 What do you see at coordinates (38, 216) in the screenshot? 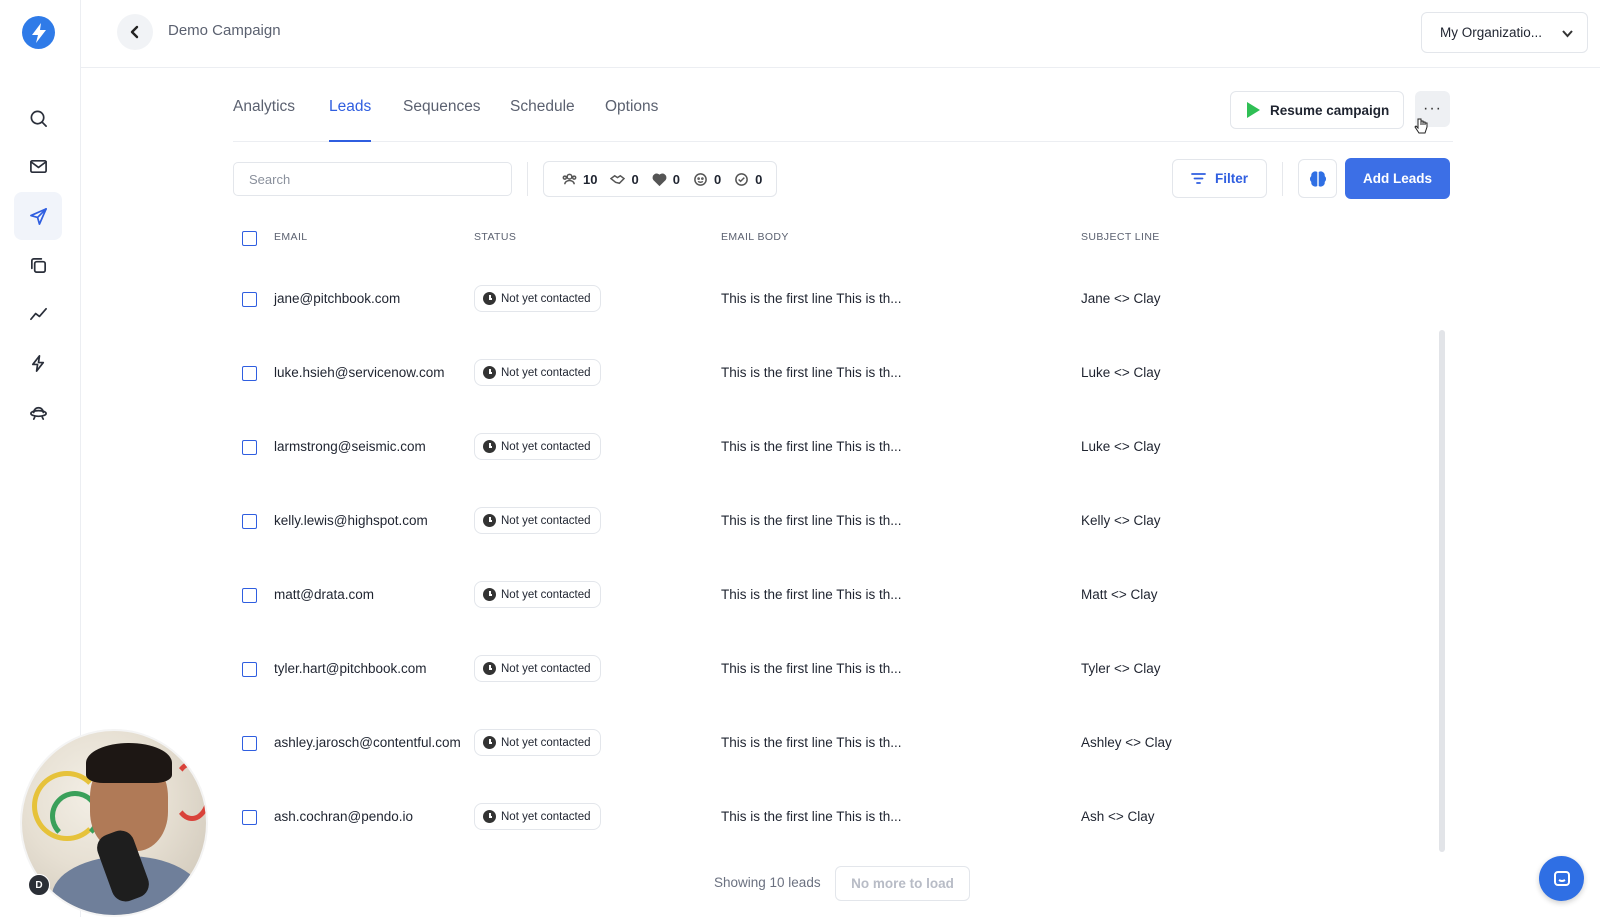
I see `nav-send-icon` at bounding box center [38, 216].